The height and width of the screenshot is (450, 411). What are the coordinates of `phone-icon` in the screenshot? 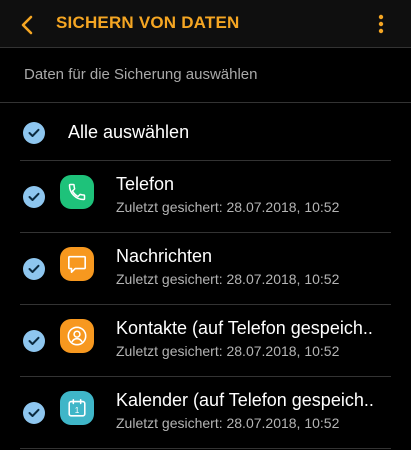 It's located at (77, 192).